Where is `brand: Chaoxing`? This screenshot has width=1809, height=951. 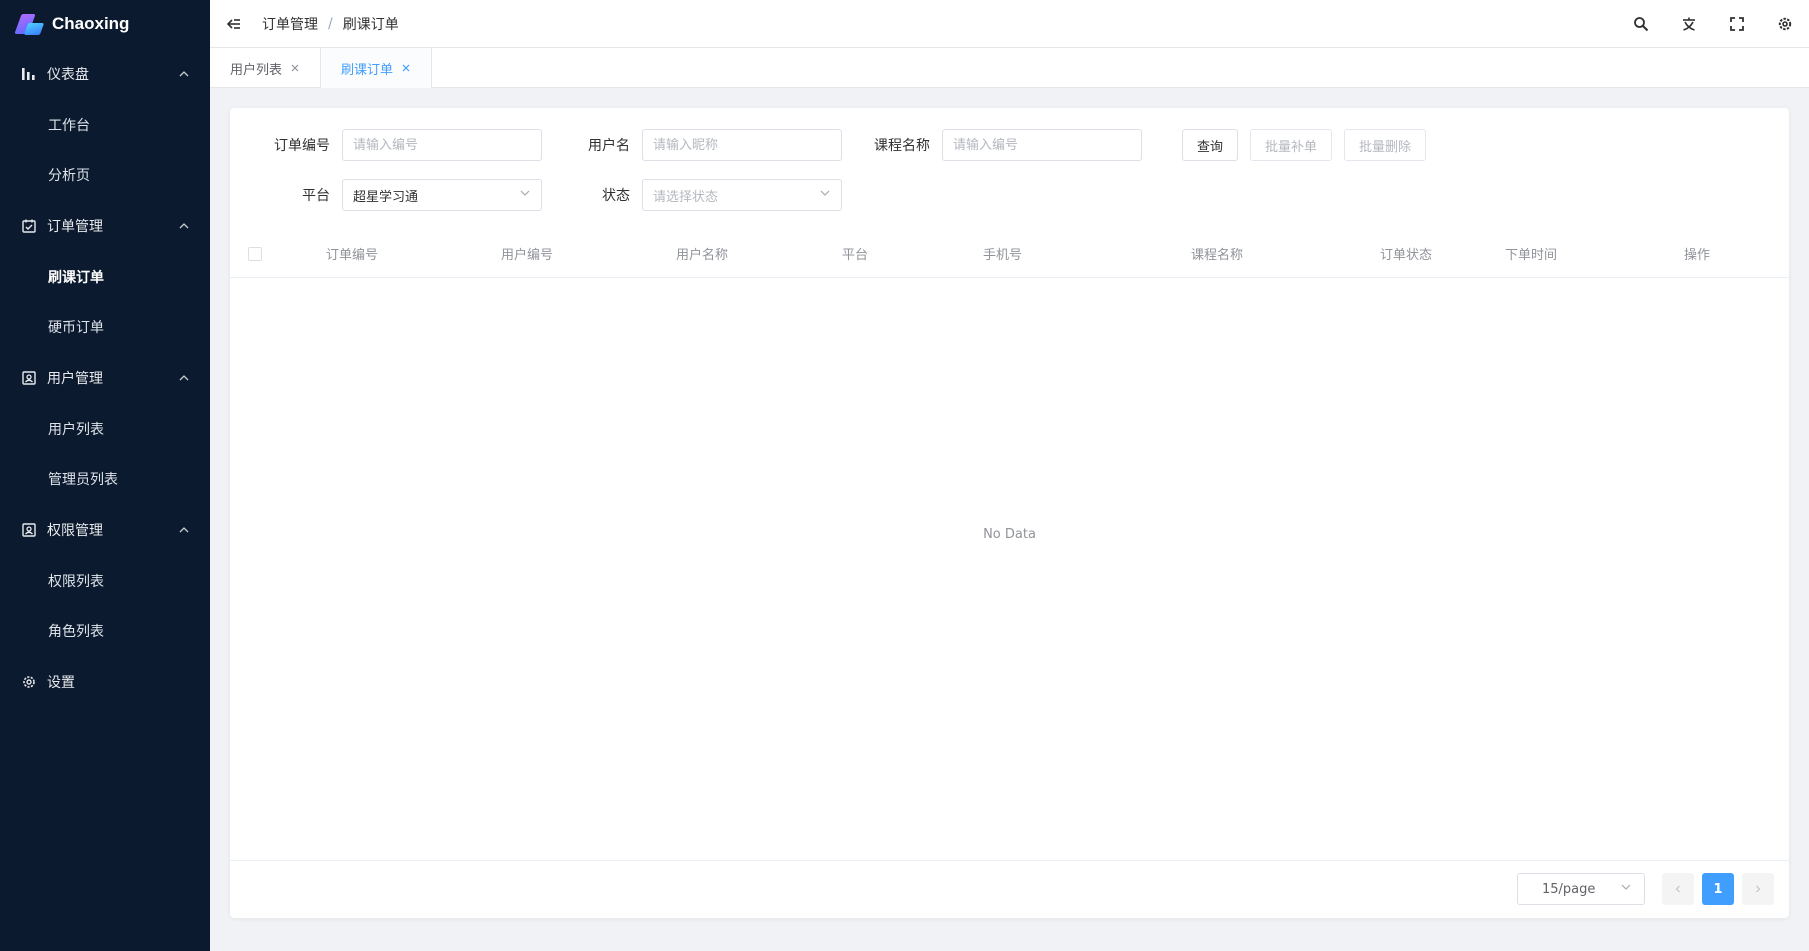
brand: Chaoxing is located at coordinates (105, 24).